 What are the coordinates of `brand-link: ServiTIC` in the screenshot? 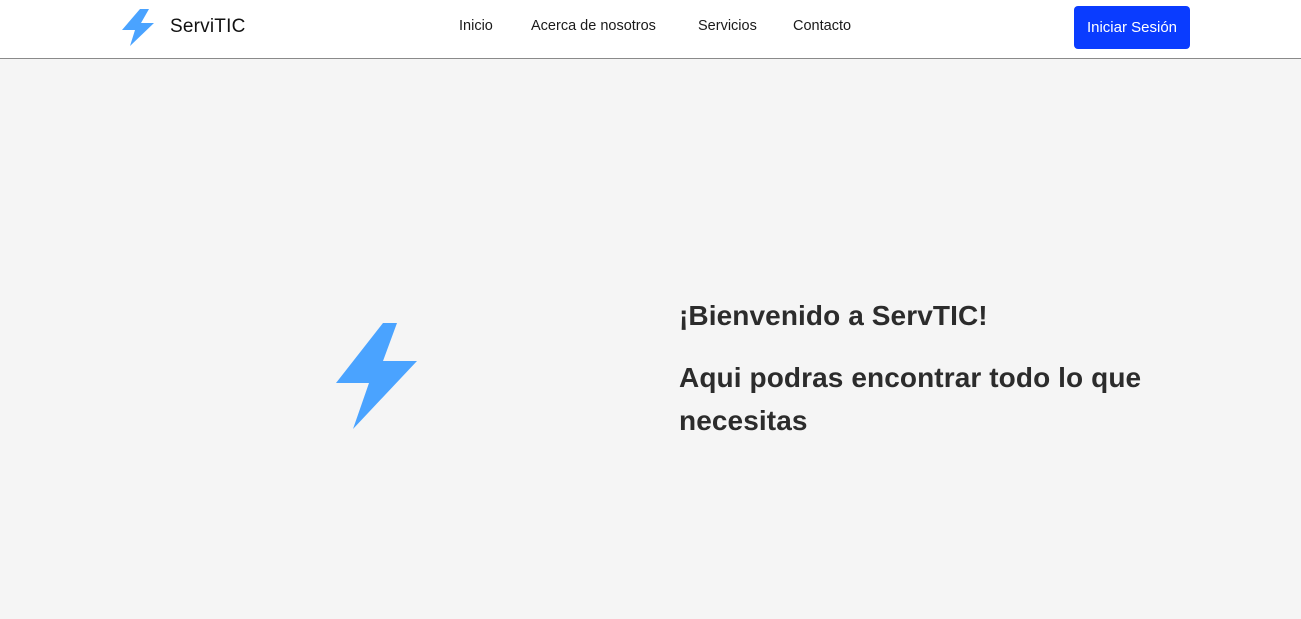 It's located at (183, 27).